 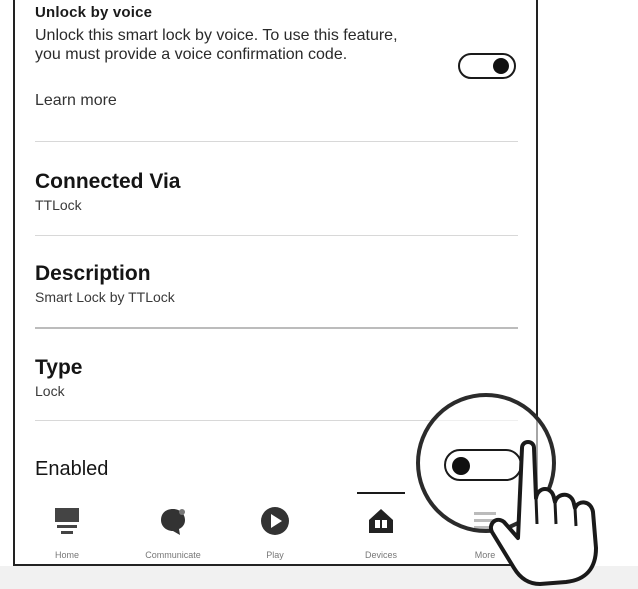 What do you see at coordinates (58, 205) in the screenshot?
I see `connected-via-value: TTLock` at bounding box center [58, 205].